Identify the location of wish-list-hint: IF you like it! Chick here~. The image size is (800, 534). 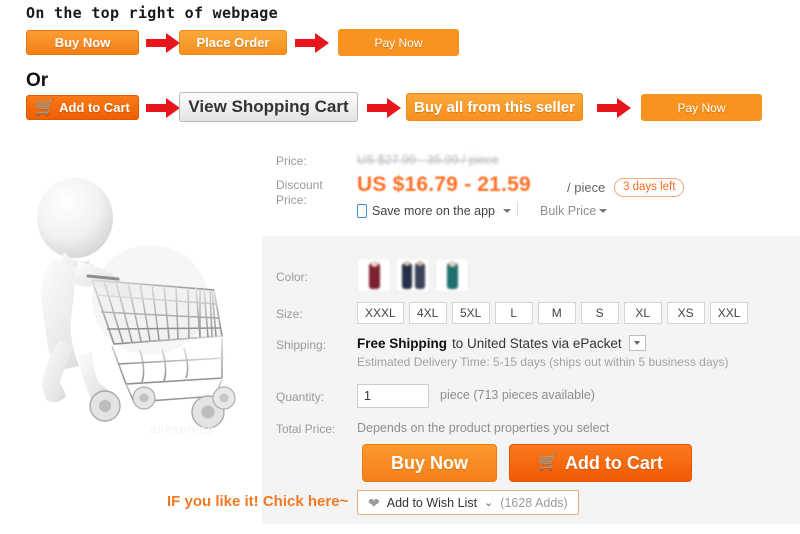
(258, 501).